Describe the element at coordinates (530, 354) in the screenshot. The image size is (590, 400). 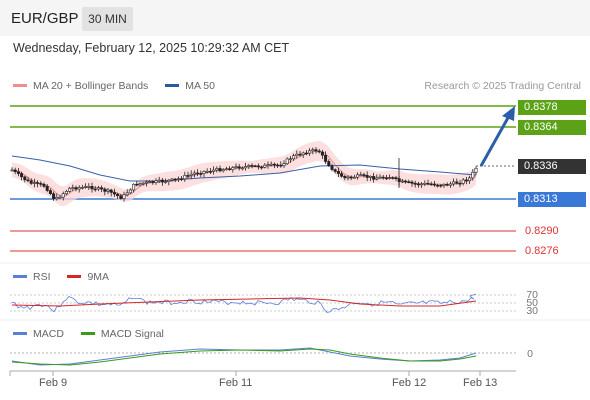
I see `macd-zero-label: 0` at that location.